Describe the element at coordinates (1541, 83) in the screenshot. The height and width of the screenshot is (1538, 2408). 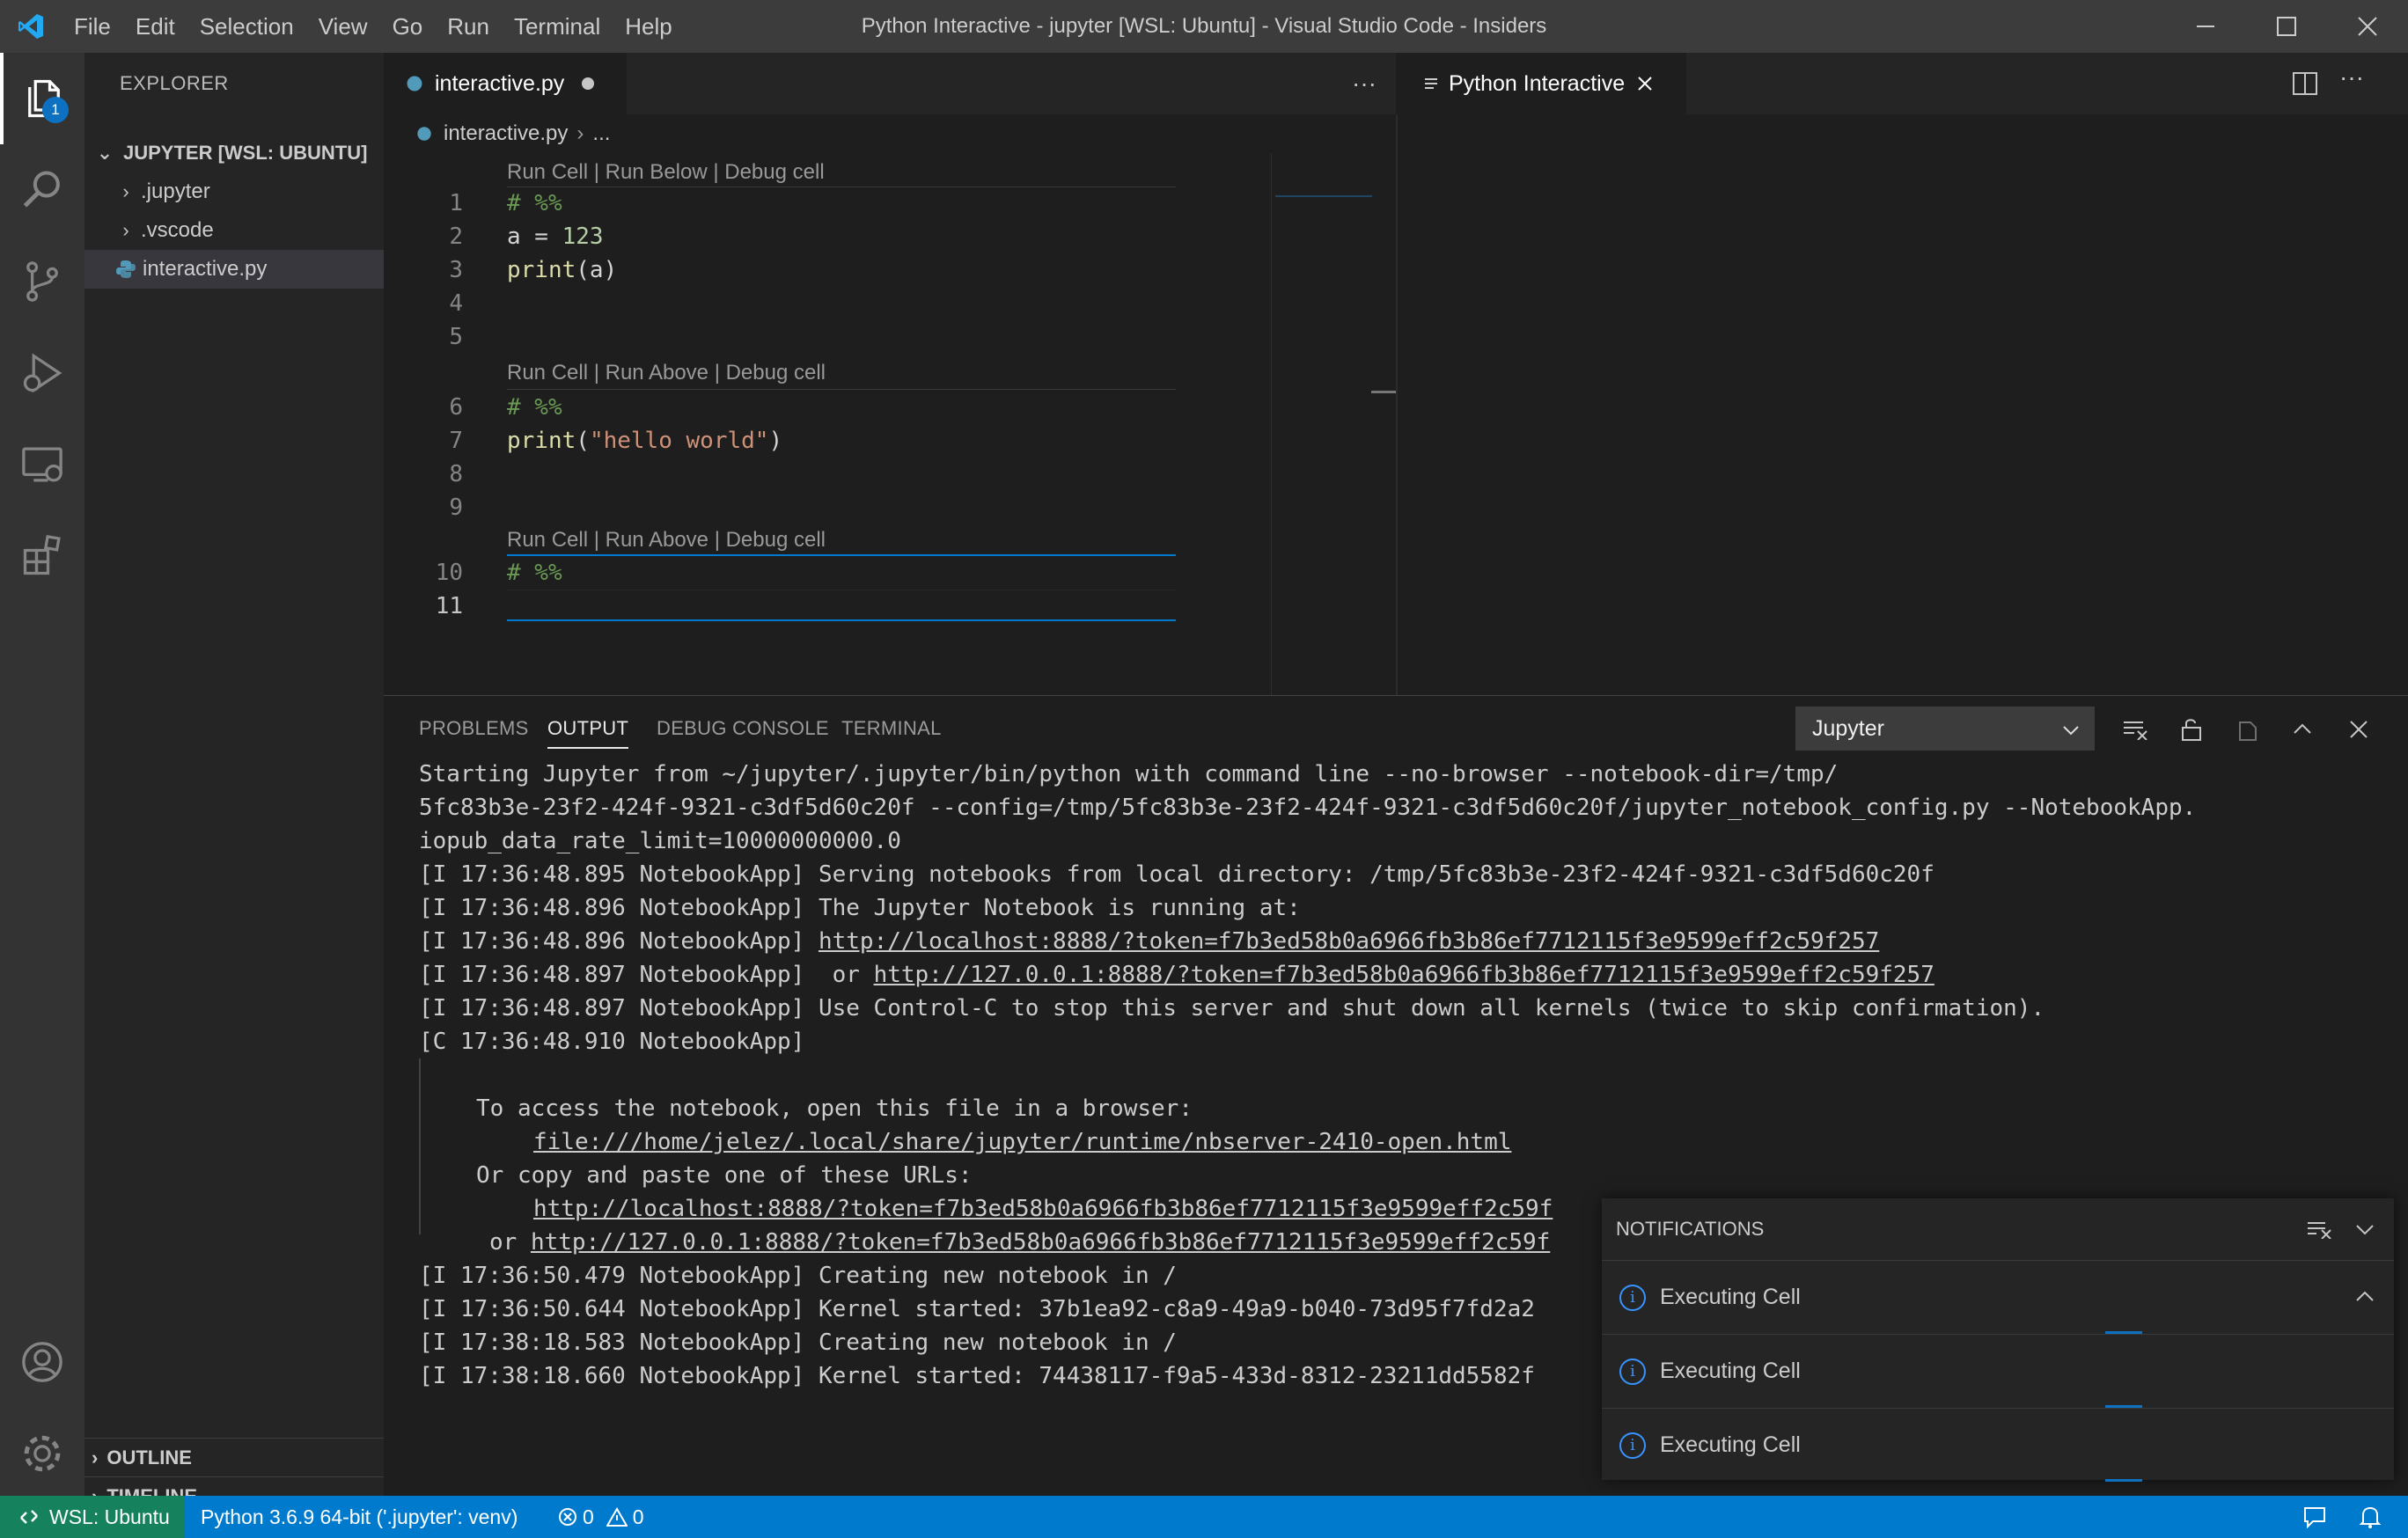
I see `tab-python-interactive: Python Interactive` at that location.